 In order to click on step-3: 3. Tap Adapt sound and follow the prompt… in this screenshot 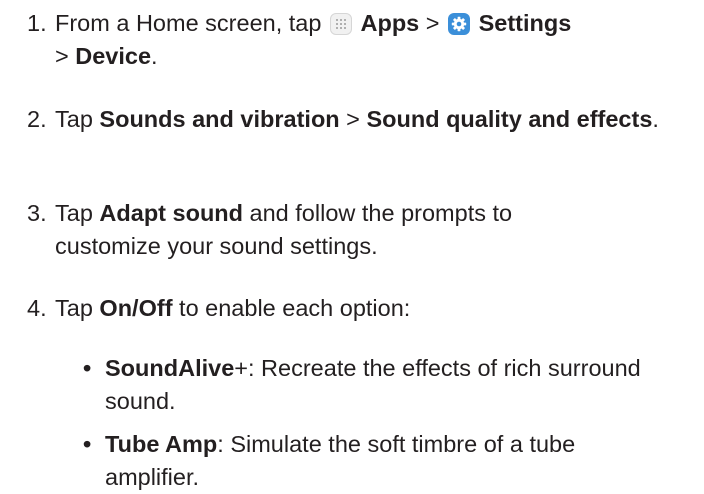, I will do `click(362, 230)`.